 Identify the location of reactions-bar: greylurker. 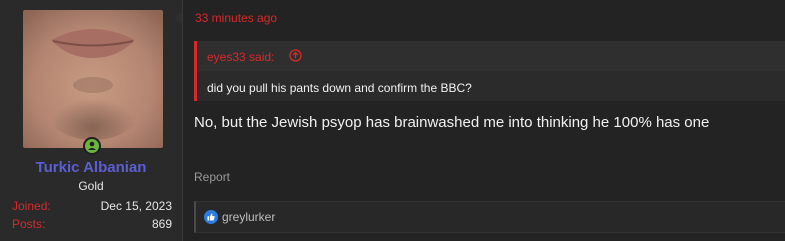
(489, 217).